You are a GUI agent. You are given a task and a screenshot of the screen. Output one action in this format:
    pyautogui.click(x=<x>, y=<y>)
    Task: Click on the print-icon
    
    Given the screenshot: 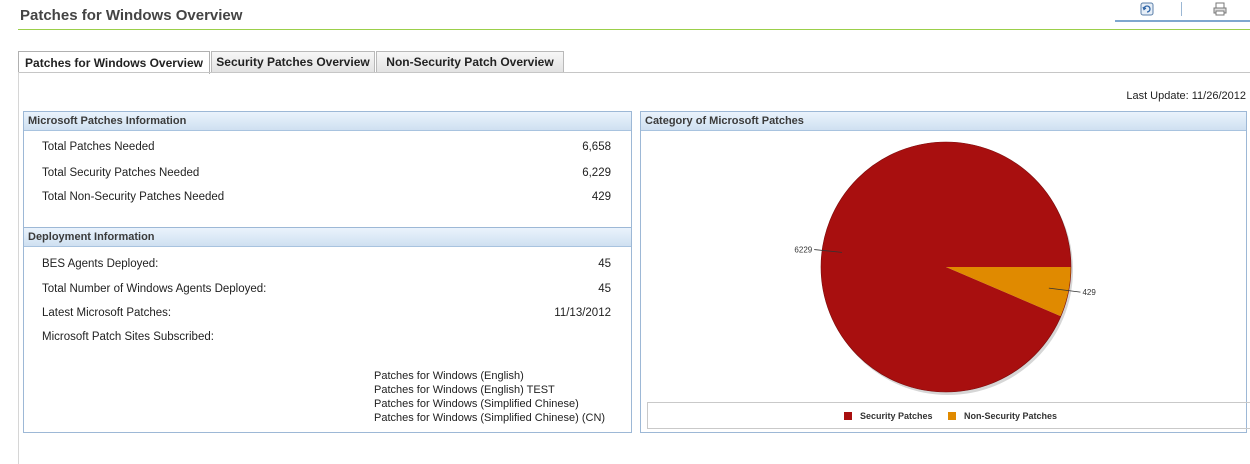 What is the action you would take?
    pyautogui.click(x=1220, y=9)
    